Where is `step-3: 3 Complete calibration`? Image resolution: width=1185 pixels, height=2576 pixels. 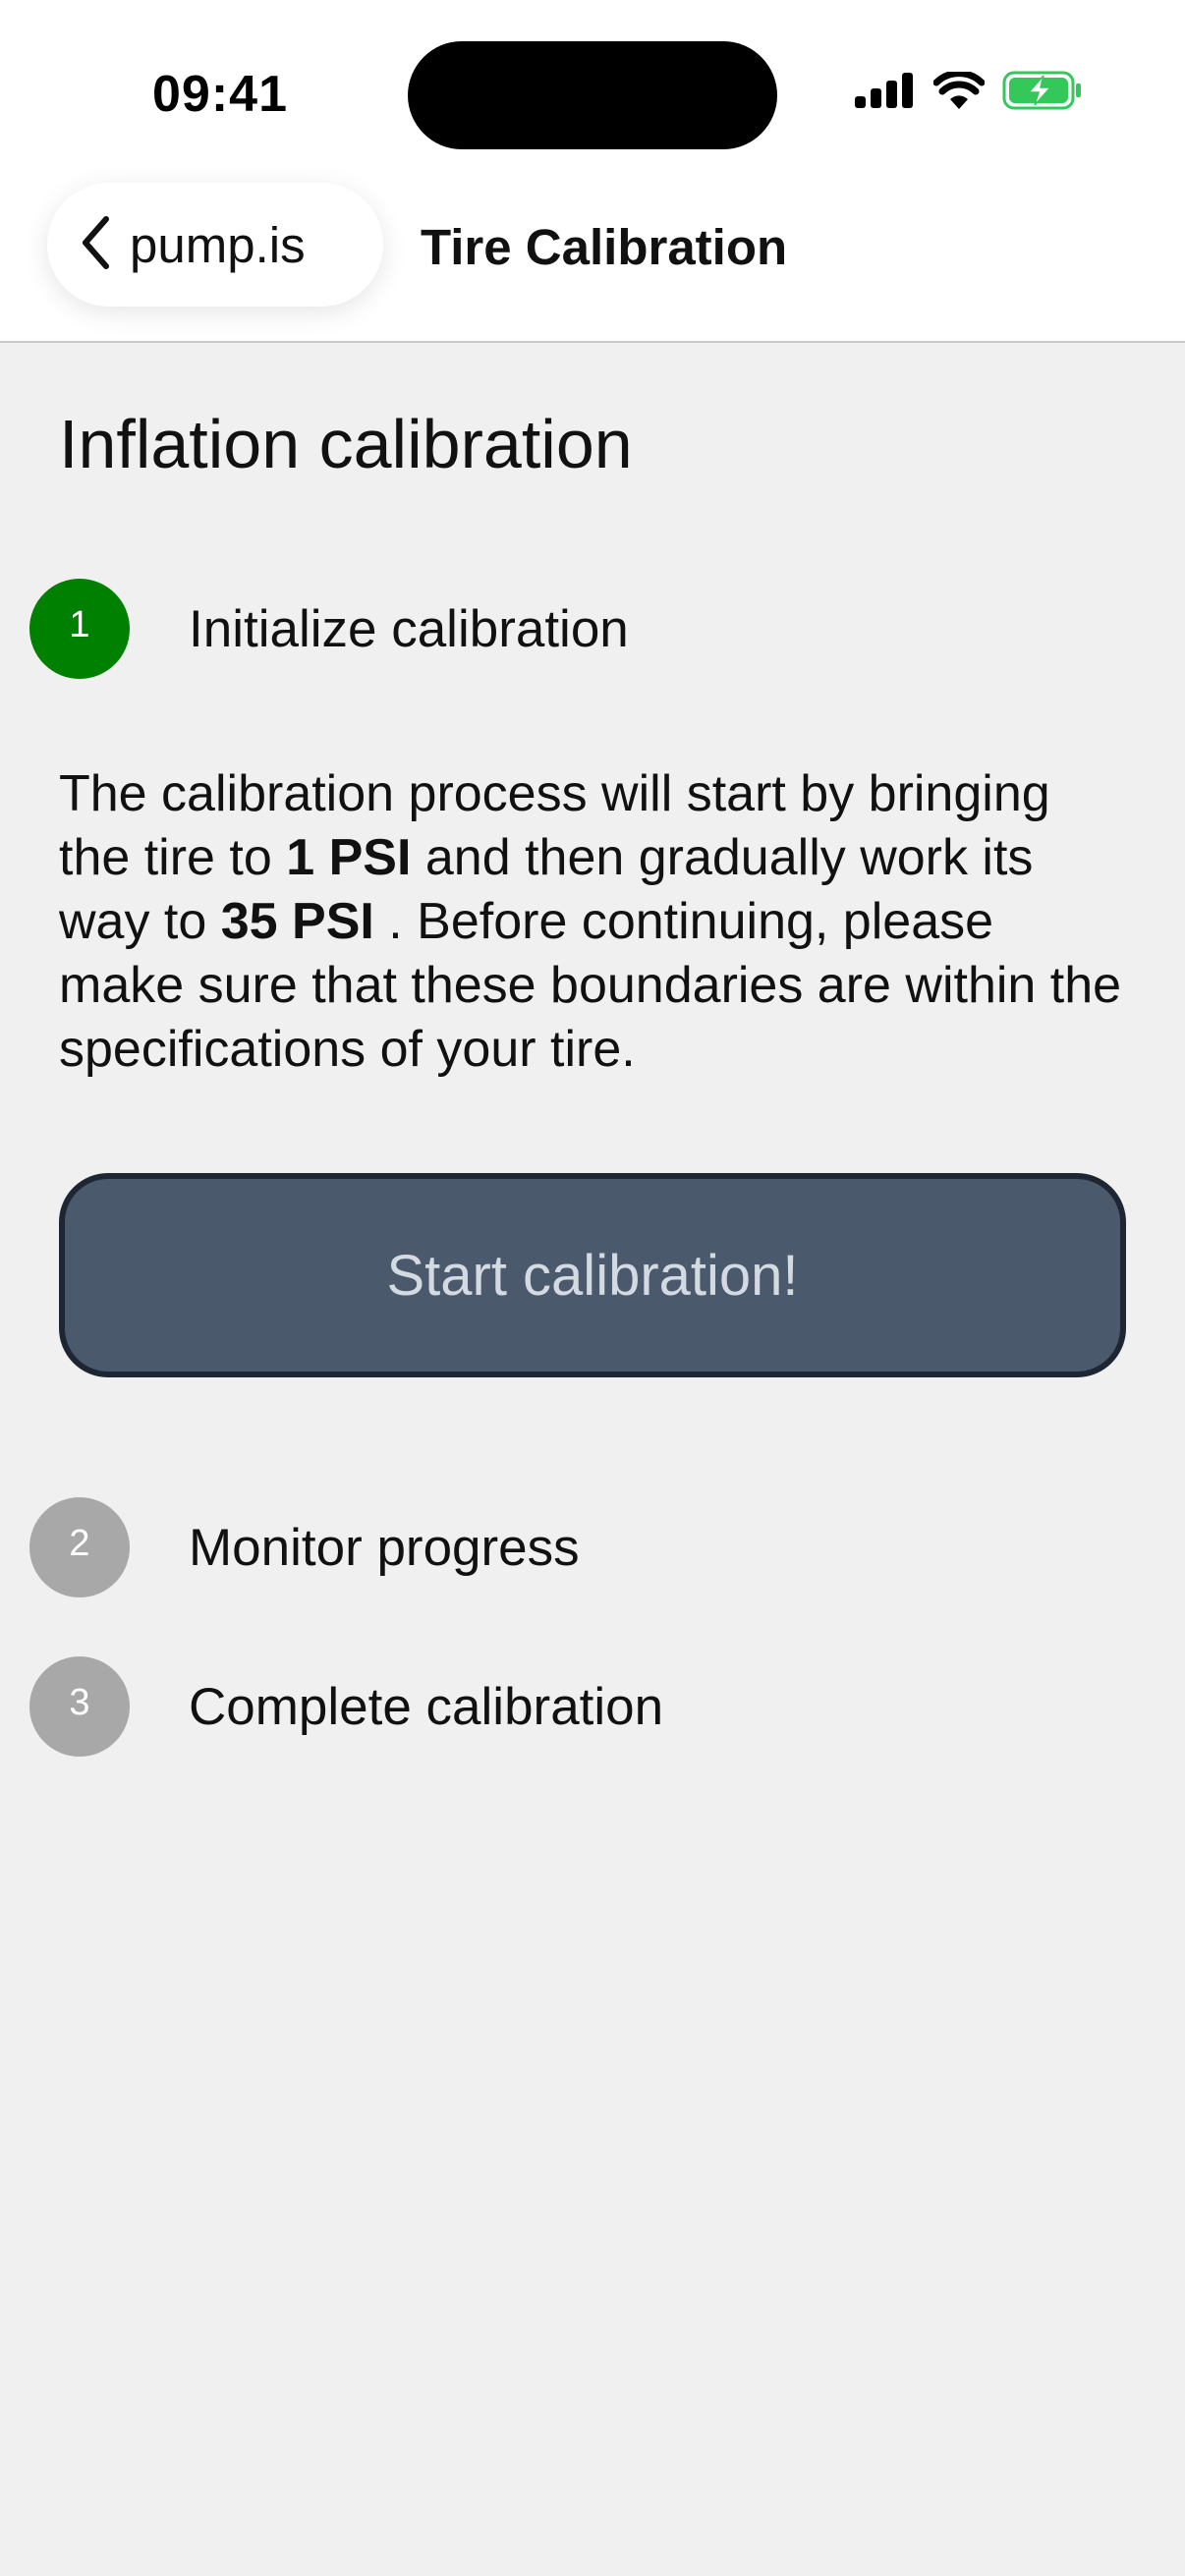 step-3: 3 Complete calibration is located at coordinates (346, 1706).